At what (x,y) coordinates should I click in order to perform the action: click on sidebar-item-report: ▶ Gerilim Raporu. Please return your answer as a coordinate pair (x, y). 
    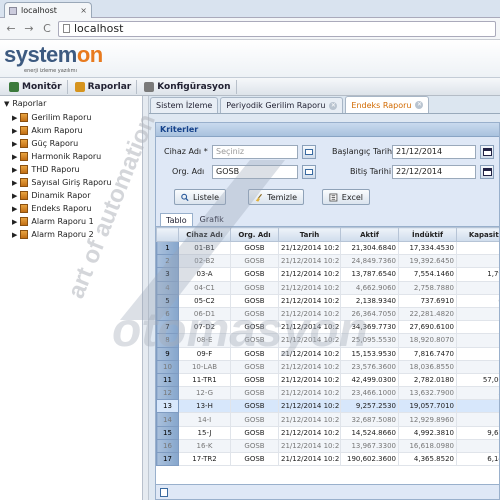
    Looking at the image, I should click on (51, 117).